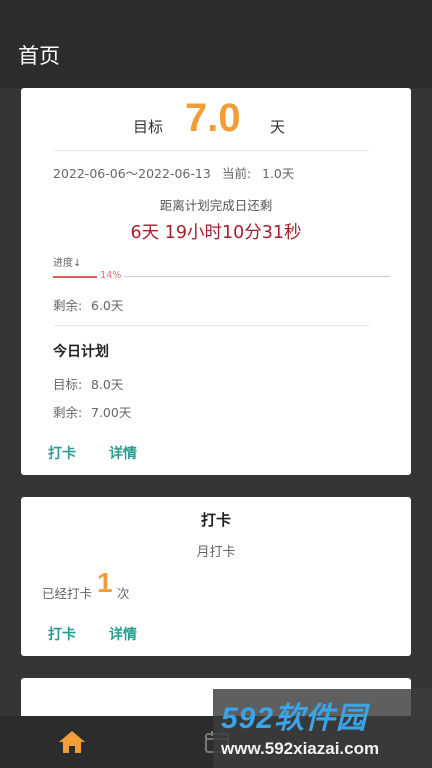  I want to click on goal-value: 7.0, so click(213, 118).